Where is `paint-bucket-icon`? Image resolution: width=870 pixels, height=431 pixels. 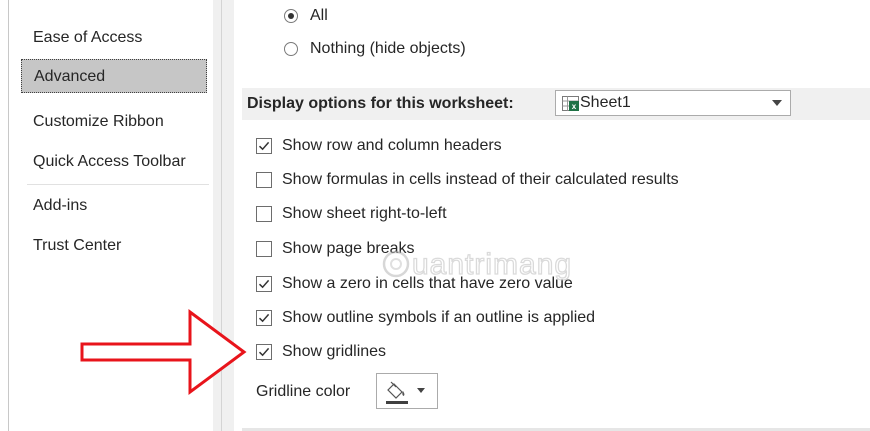 paint-bucket-icon is located at coordinates (405, 392).